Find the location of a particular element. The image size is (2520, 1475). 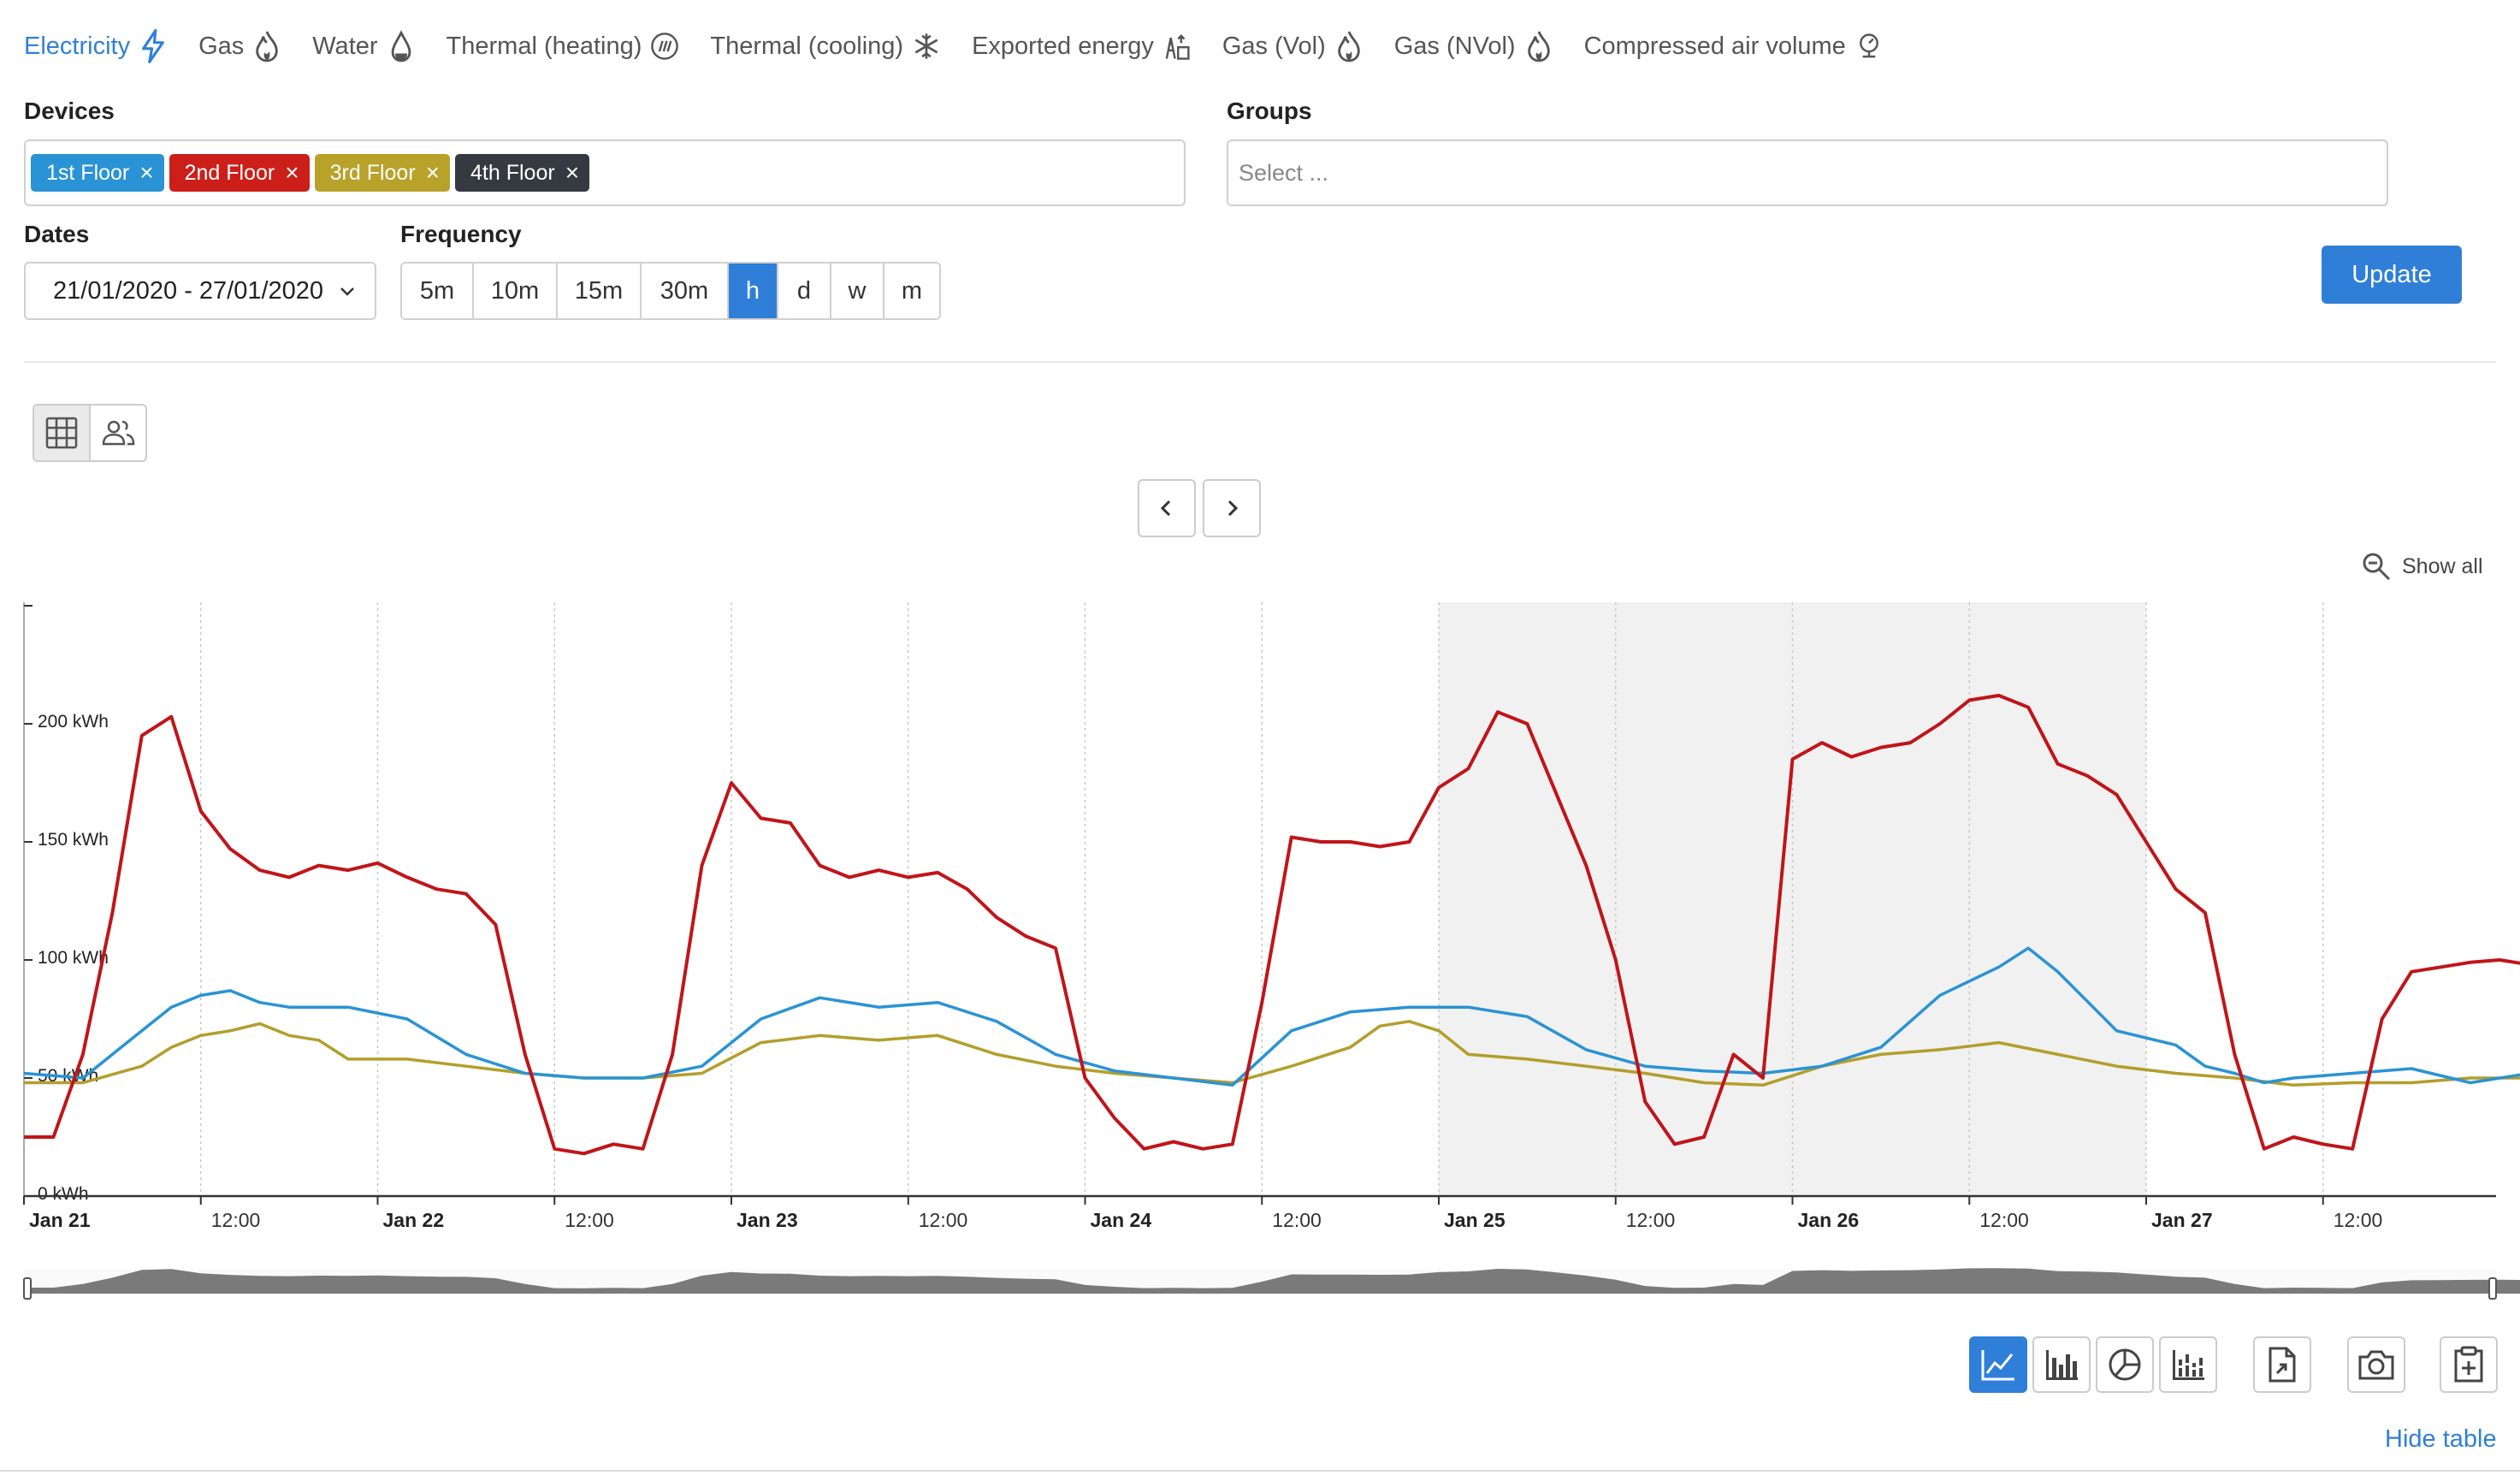

tab-gas: Gas is located at coordinates (240, 46).